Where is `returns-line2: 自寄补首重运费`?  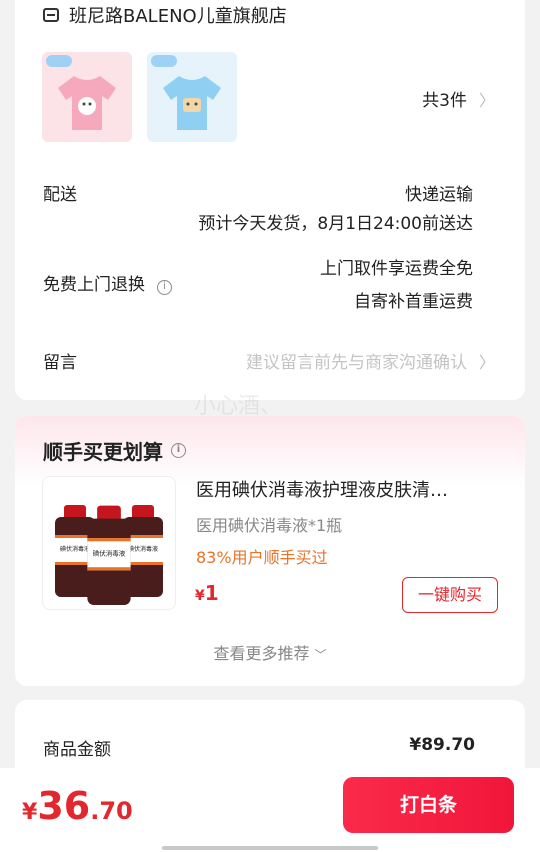 returns-line2: 自寄补首重运费 is located at coordinates (413, 302).